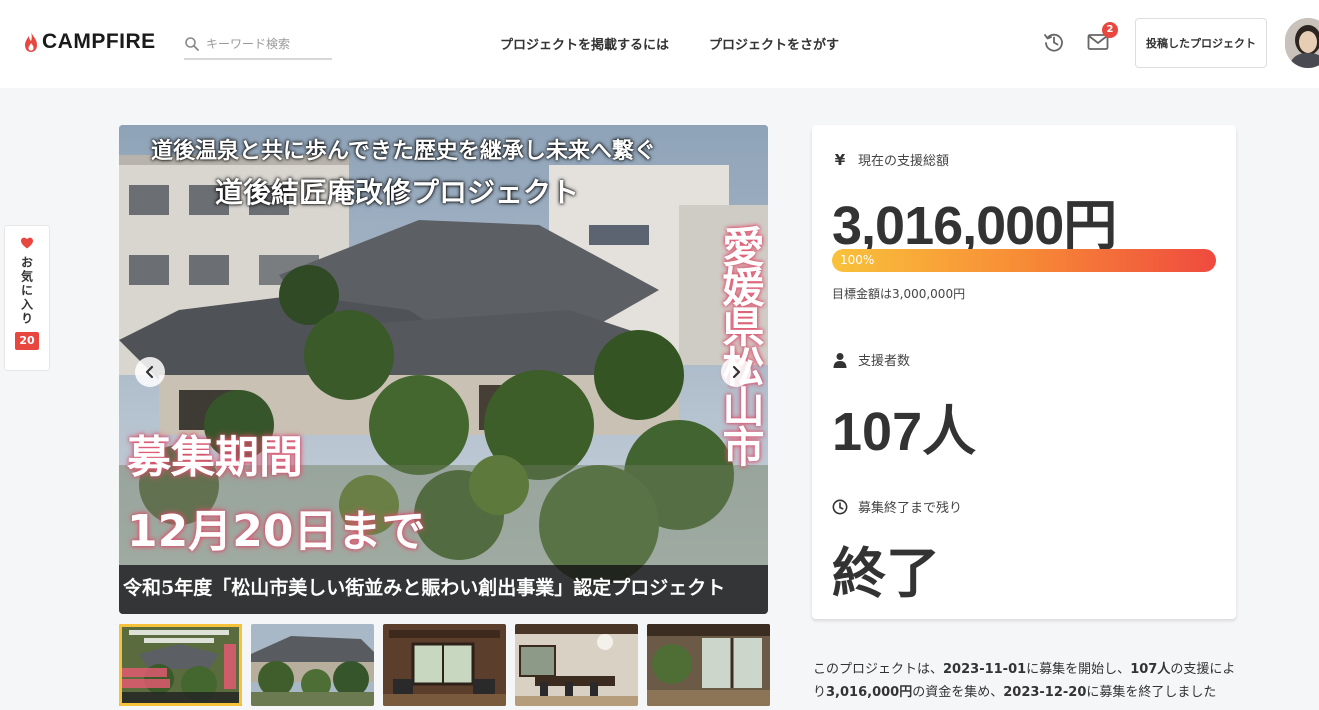  Describe the element at coordinates (1078, 669) in the screenshot. I see `summary-text-2: に募集を開始し、` at that location.